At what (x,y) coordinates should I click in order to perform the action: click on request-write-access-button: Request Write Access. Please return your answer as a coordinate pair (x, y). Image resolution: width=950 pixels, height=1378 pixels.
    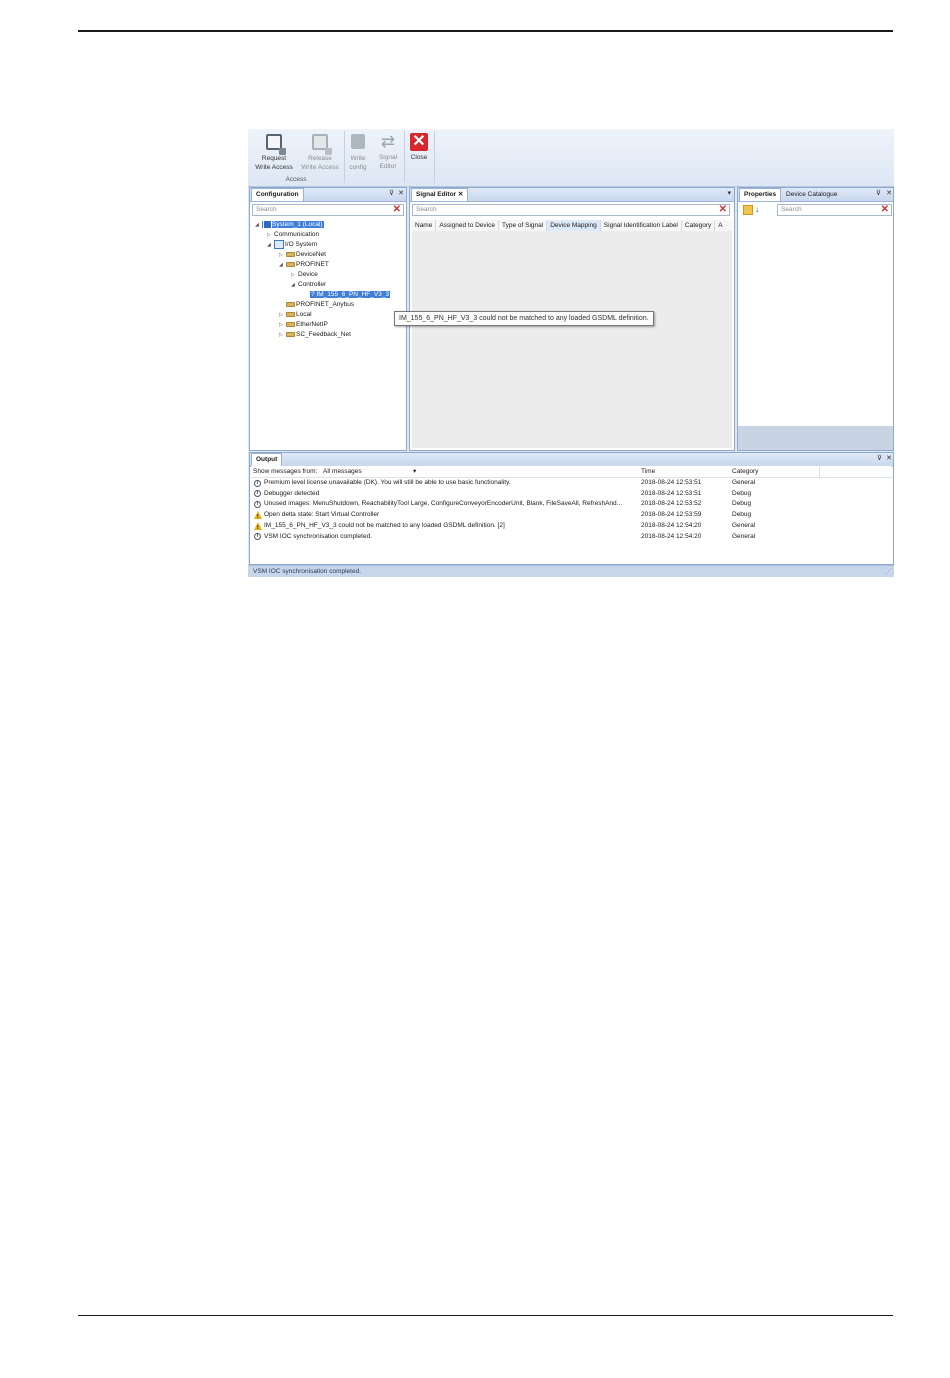
    Looking at the image, I should click on (274, 152).